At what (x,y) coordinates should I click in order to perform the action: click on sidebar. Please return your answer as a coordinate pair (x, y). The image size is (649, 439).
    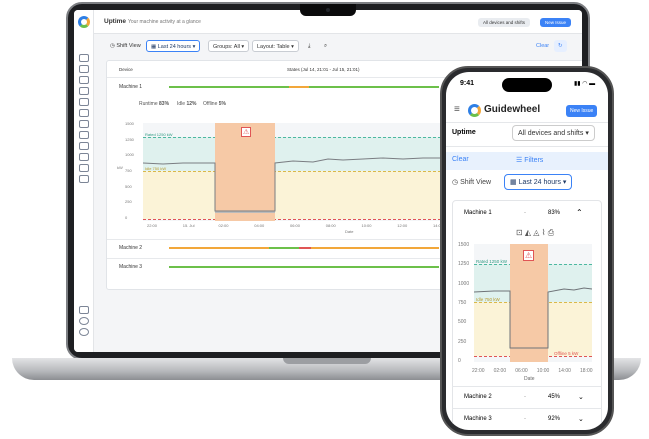
    Looking at the image, I should click on (84, 181).